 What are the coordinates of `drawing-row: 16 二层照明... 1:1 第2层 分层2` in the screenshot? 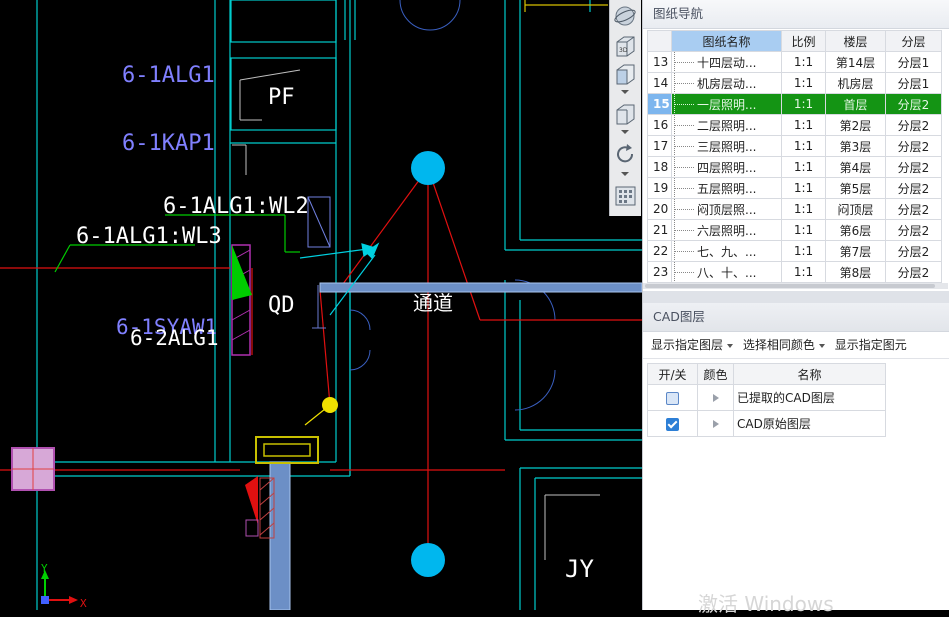 It's located at (794, 125).